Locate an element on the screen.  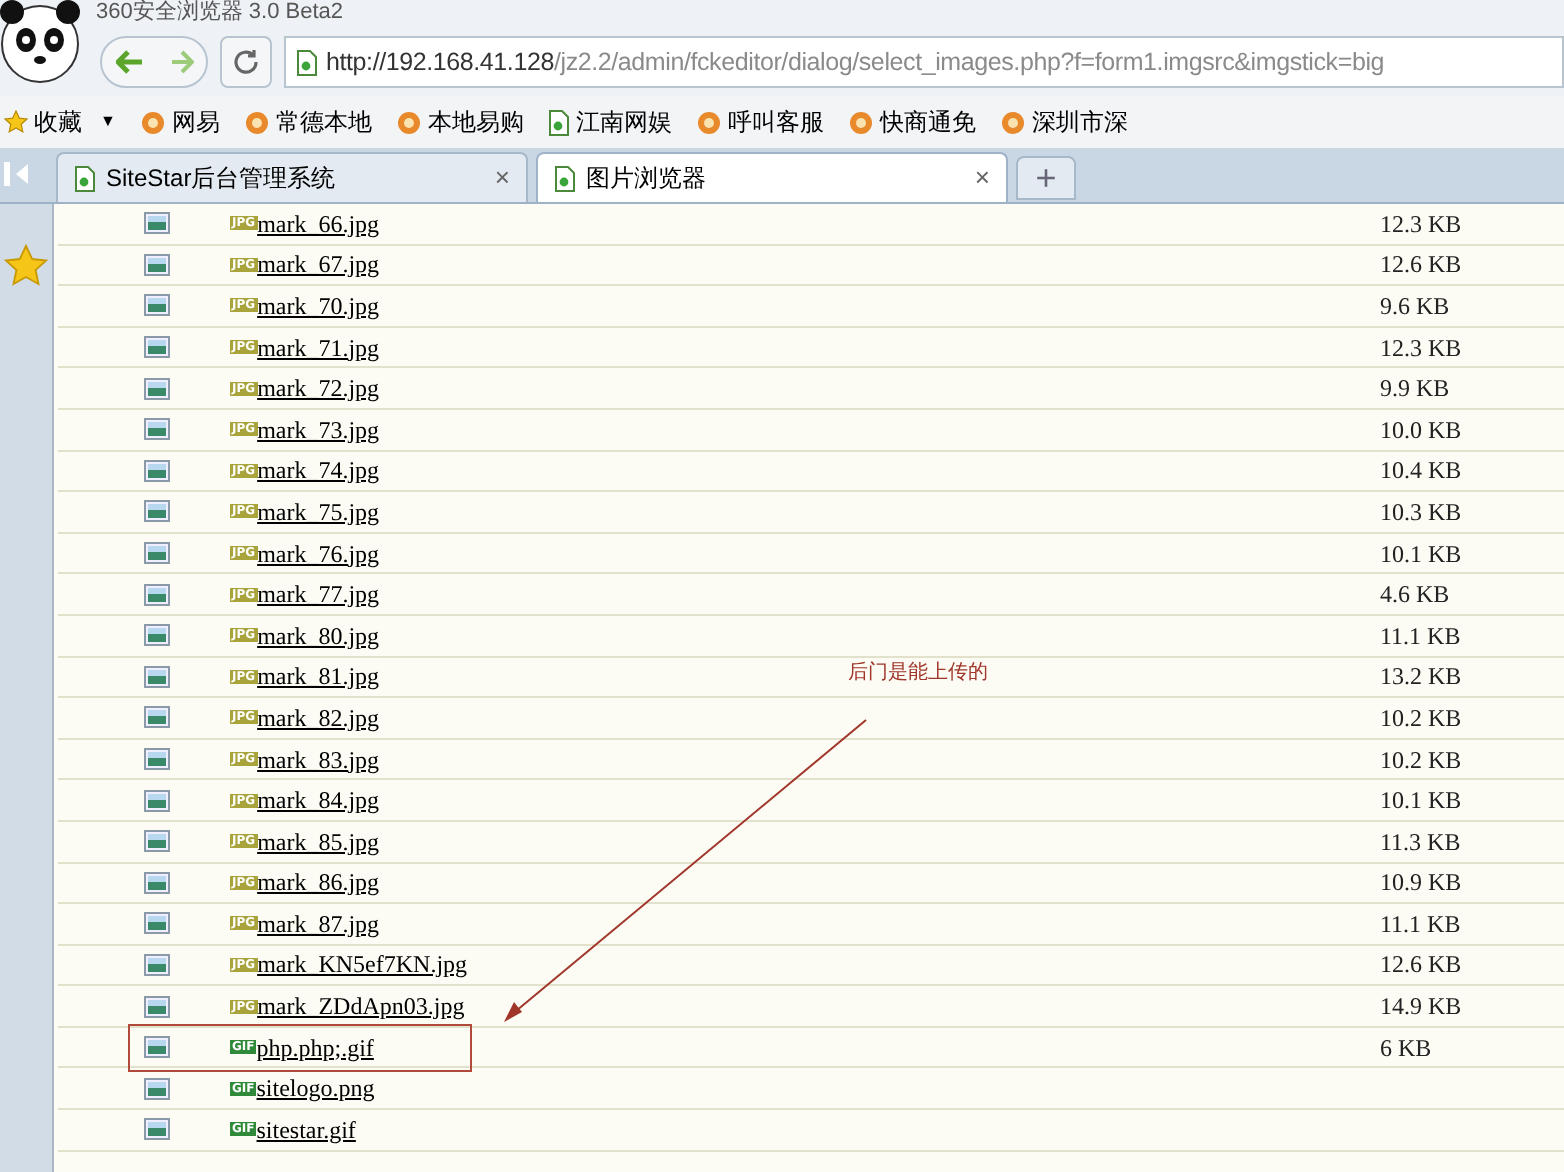
file-link: sitestar.gif is located at coordinates (306, 1129).